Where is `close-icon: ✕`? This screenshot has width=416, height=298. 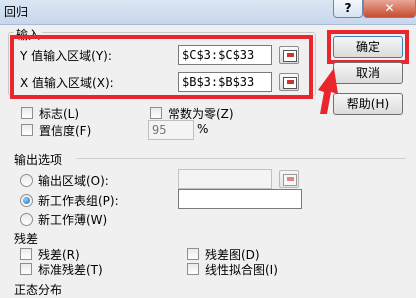
close-icon: ✕ is located at coordinates (389, 8).